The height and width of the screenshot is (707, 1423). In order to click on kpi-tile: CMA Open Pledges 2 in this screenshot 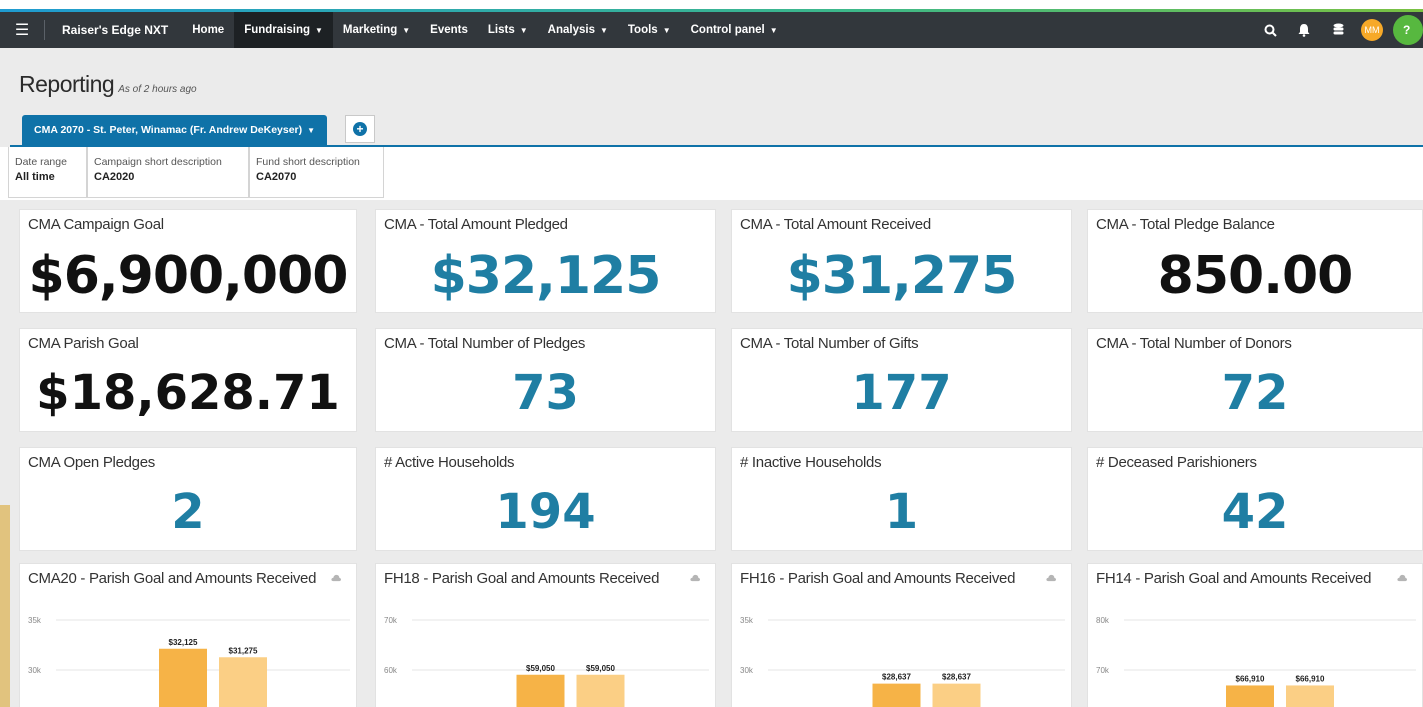, I will do `click(188, 499)`.